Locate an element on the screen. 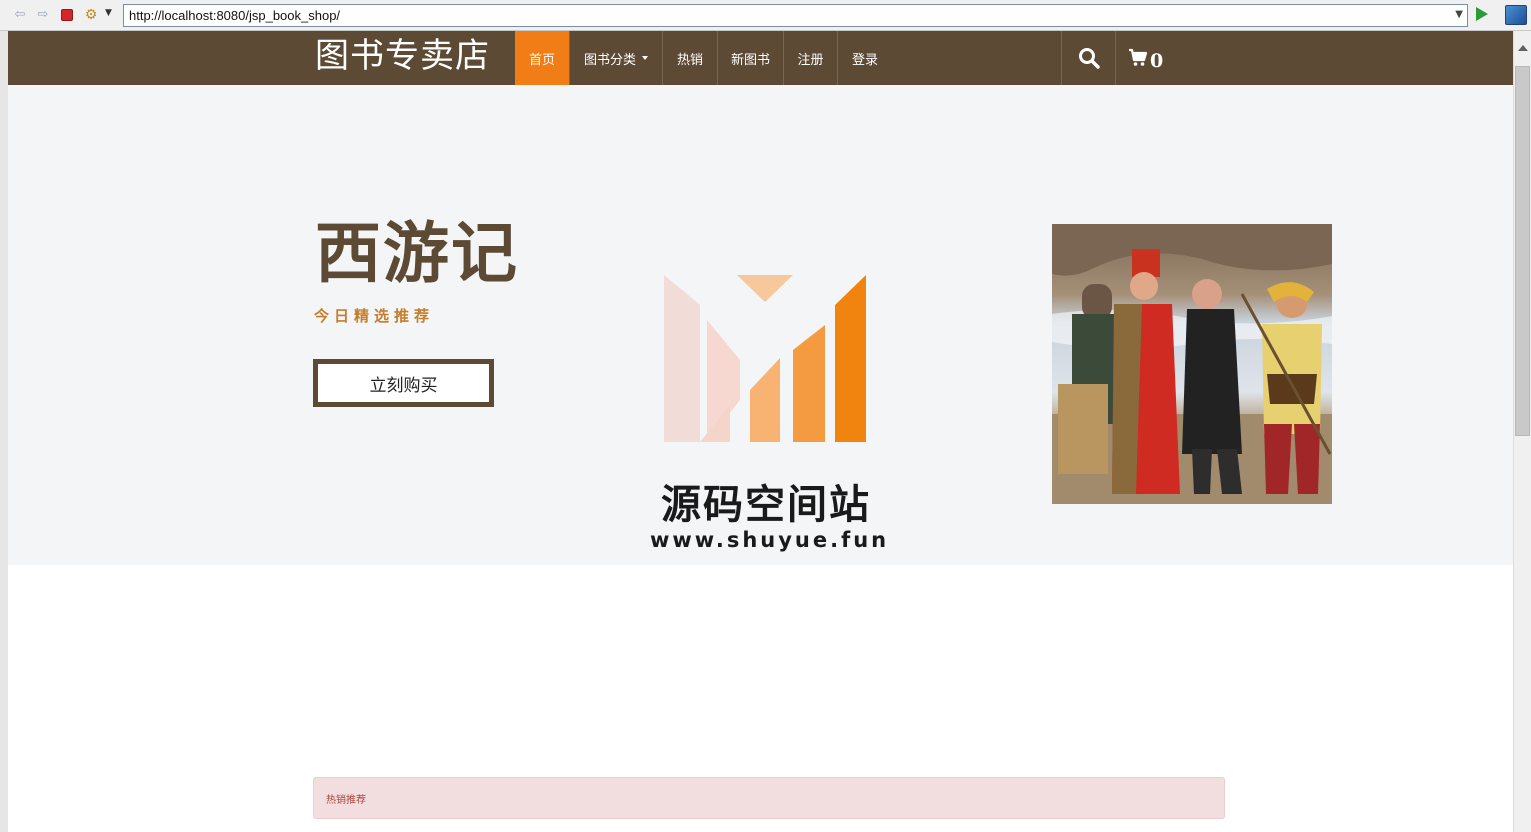 The width and height of the screenshot is (1531, 832). cart-count-badge: 0 is located at coordinates (1157, 61).